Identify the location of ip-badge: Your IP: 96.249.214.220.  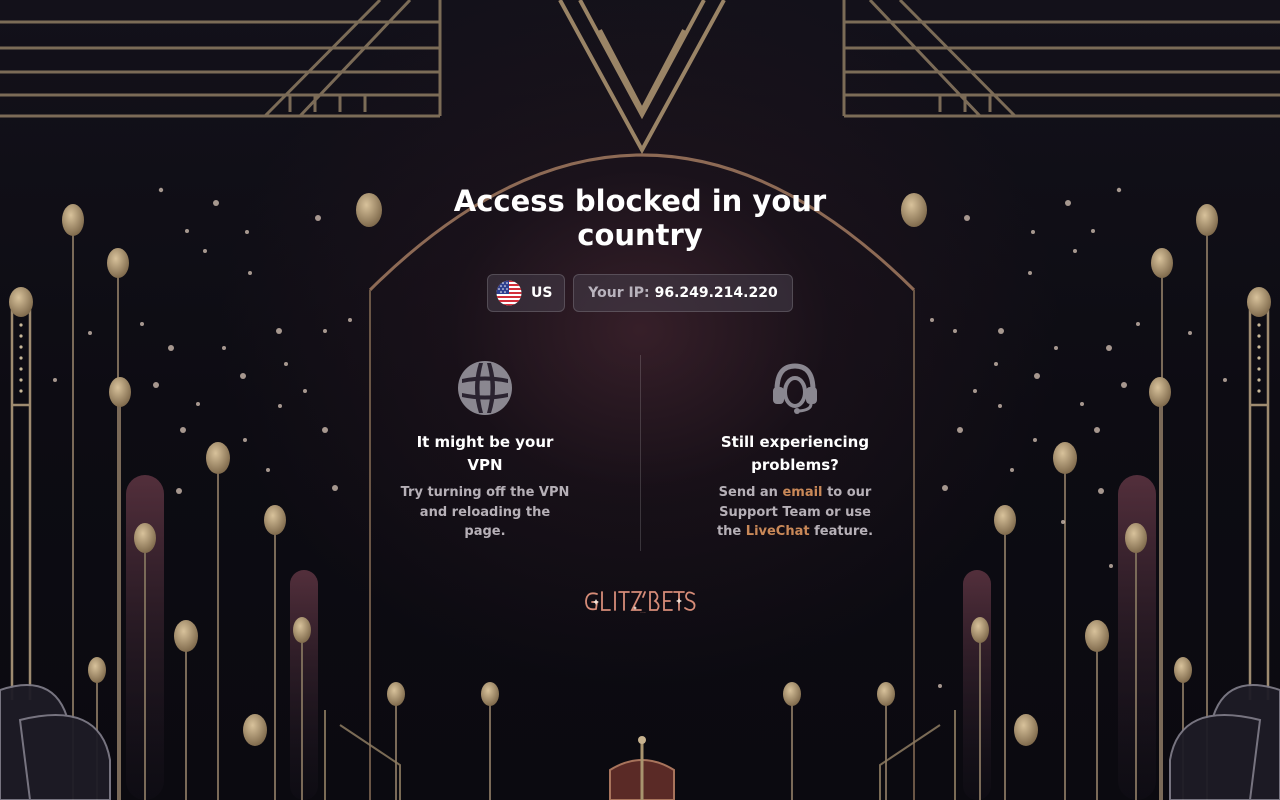
(683, 293).